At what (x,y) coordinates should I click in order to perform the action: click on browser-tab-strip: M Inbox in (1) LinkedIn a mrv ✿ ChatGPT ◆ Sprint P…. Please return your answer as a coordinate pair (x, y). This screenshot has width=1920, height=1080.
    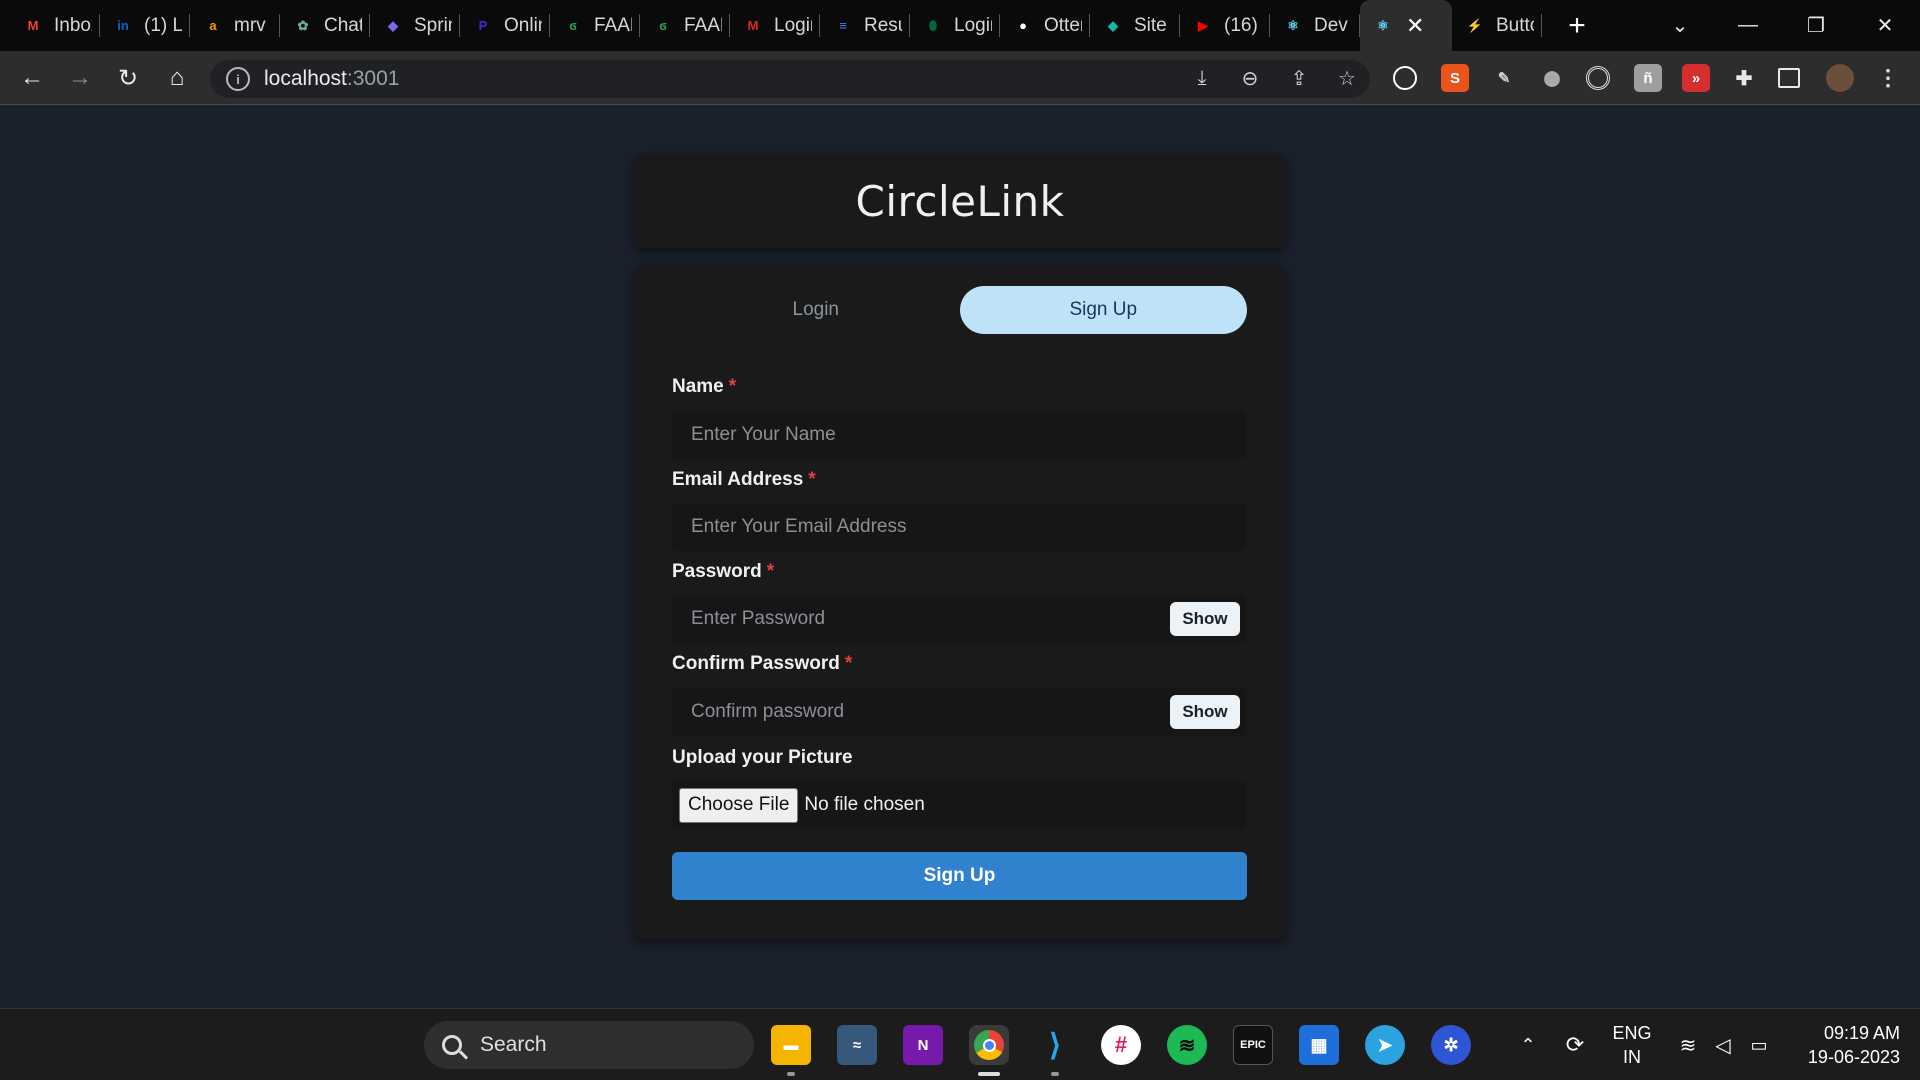
    Looking at the image, I should click on (960, 25).